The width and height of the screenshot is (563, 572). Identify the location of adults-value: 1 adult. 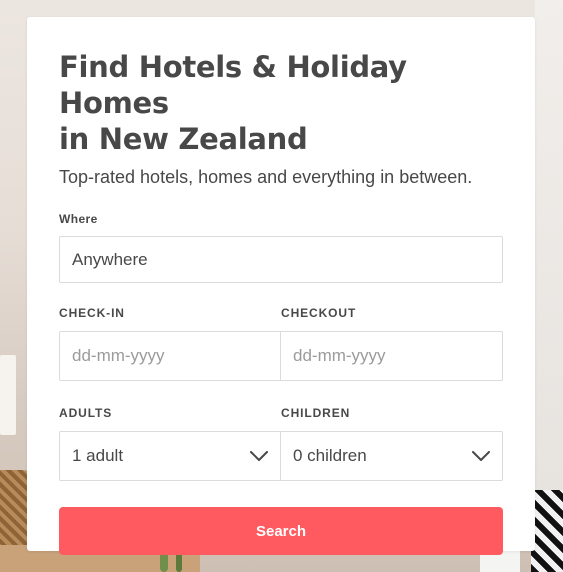
(98, 455).